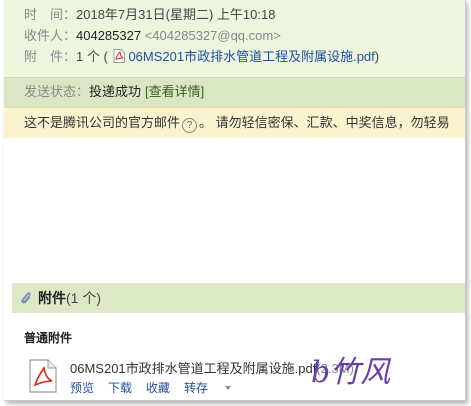  I want to click on attachments-bar: 附件(1 个), so click(238, 298).